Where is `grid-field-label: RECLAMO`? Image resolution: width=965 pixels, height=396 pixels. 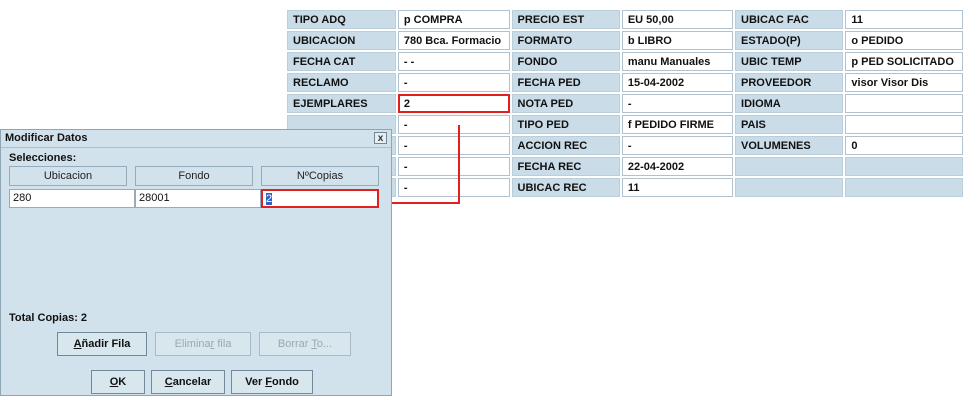 grid-field-label: RECLAMO is located at coordinates (341, 82).